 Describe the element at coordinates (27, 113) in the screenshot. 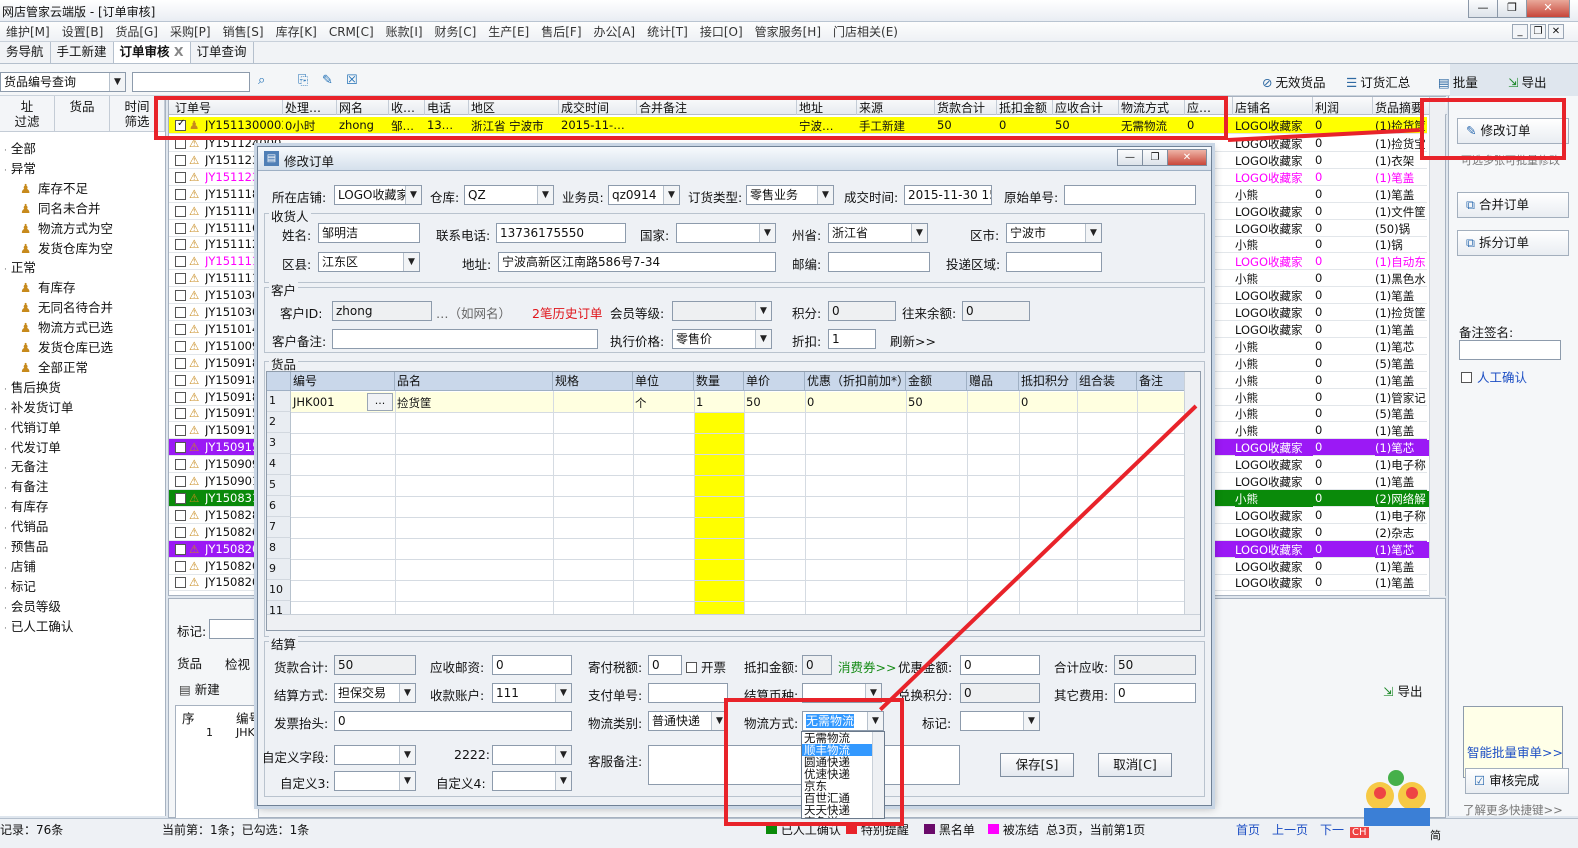

I see `filter-tab-address: 址过滤` at that location.